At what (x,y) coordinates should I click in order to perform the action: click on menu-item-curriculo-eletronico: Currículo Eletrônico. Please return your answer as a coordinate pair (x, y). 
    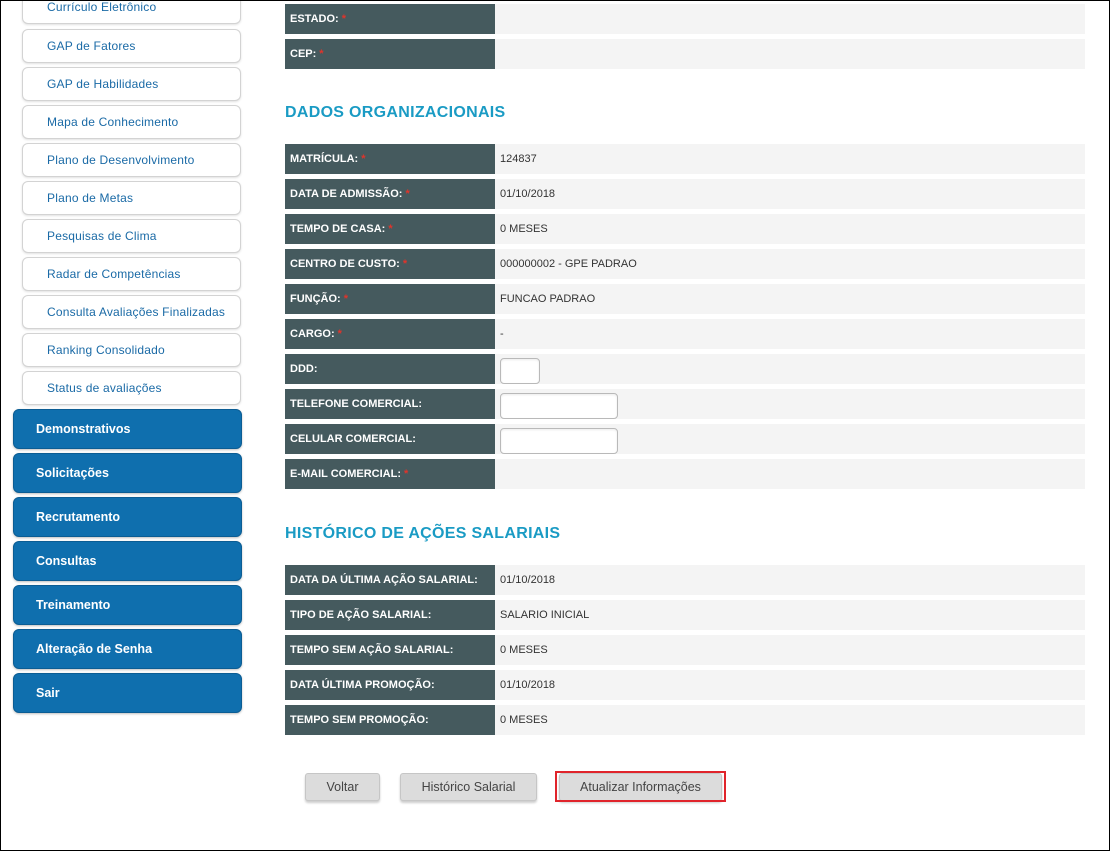
    Looking at the image, I should click on (131, 12).